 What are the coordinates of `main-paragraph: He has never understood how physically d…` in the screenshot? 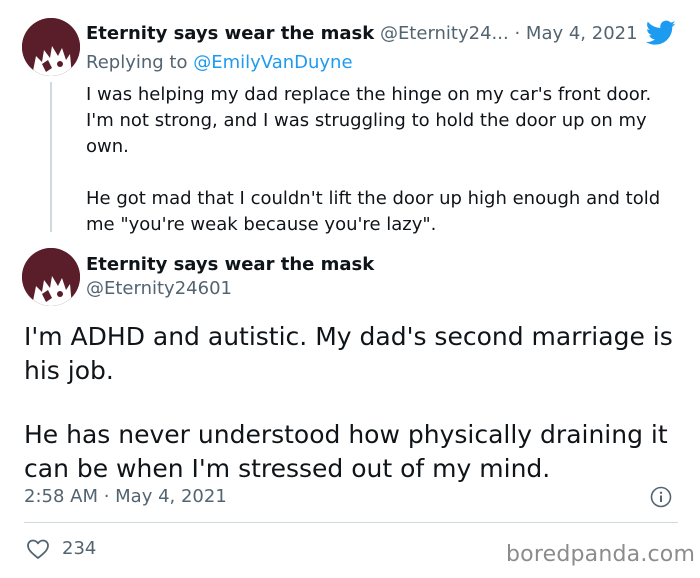 It's located at (346, 451).